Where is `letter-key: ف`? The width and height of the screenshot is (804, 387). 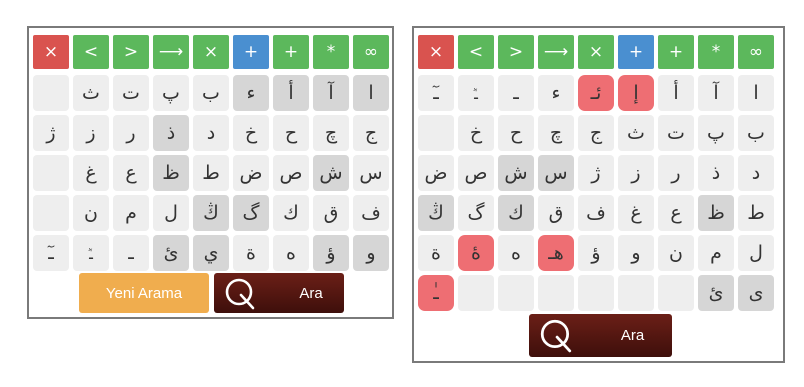 letter-key: ف is located at coordinates (371, 213).